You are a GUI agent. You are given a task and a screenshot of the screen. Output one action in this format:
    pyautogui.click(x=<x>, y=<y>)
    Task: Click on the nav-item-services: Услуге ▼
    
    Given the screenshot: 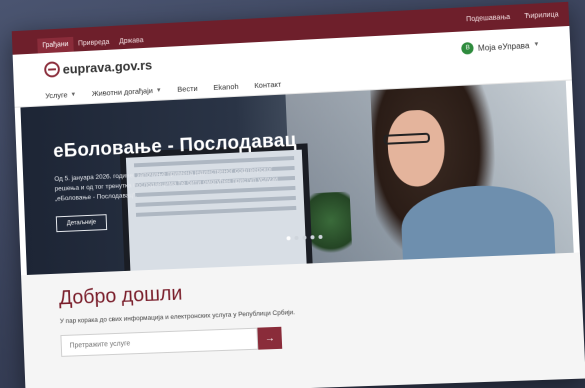 What is the action you would take?
    pyautogui.click(x=60, y=95)
    